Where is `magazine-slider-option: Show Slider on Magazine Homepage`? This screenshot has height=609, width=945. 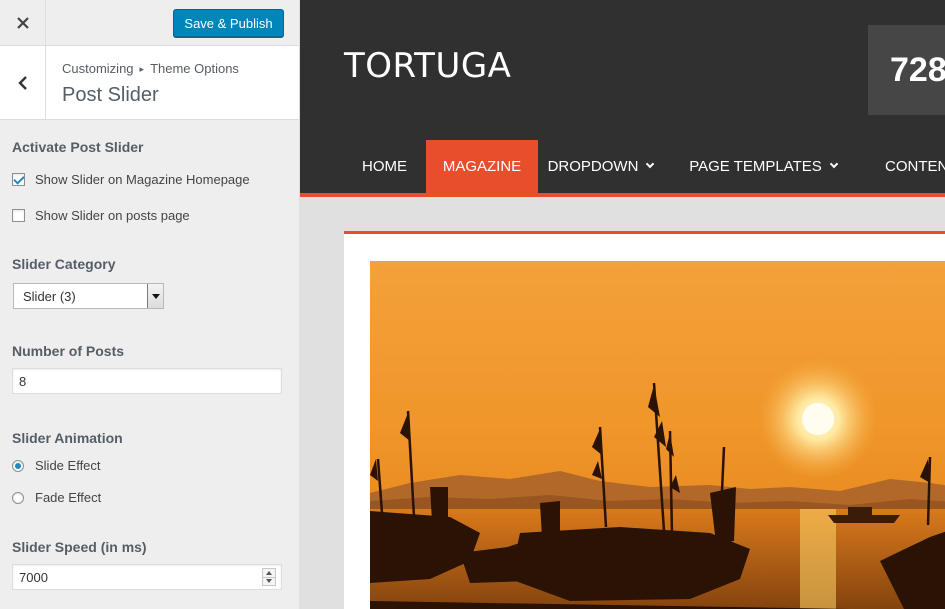 magazine-slider-option: Show Slider on Magazine Homepage is located at coordinates (131, 179).